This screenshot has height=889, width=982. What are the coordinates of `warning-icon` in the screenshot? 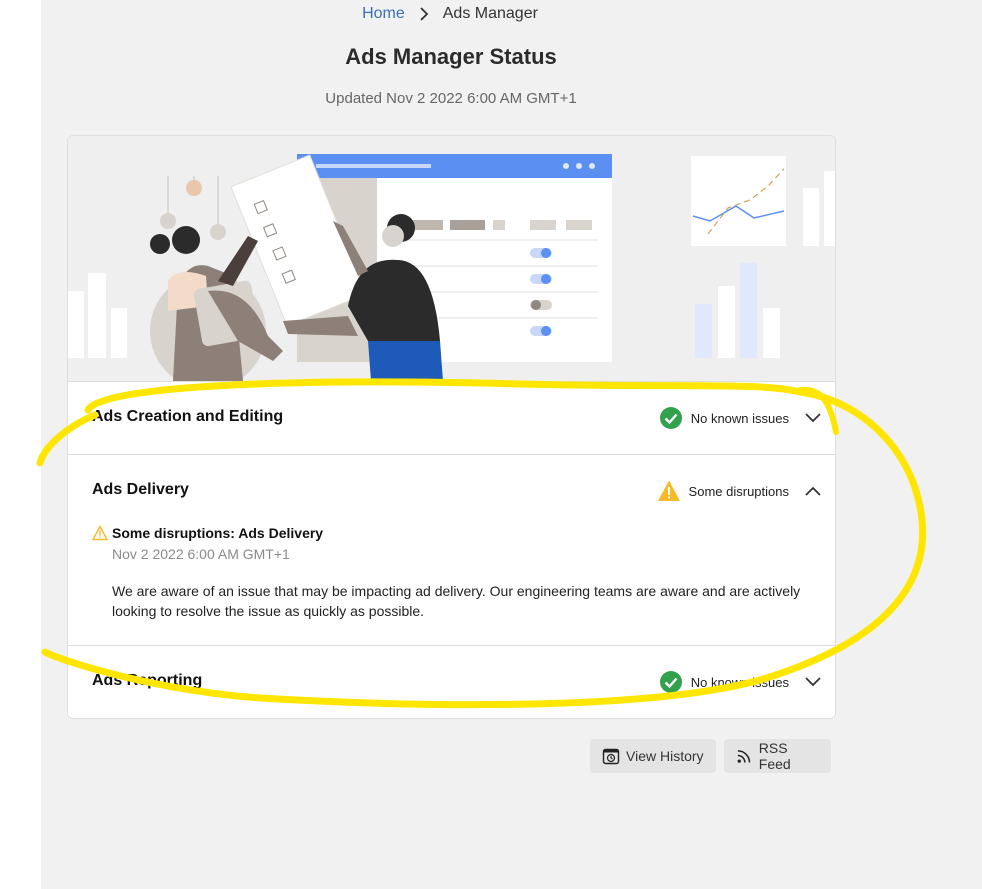 It's located at (668, 490).